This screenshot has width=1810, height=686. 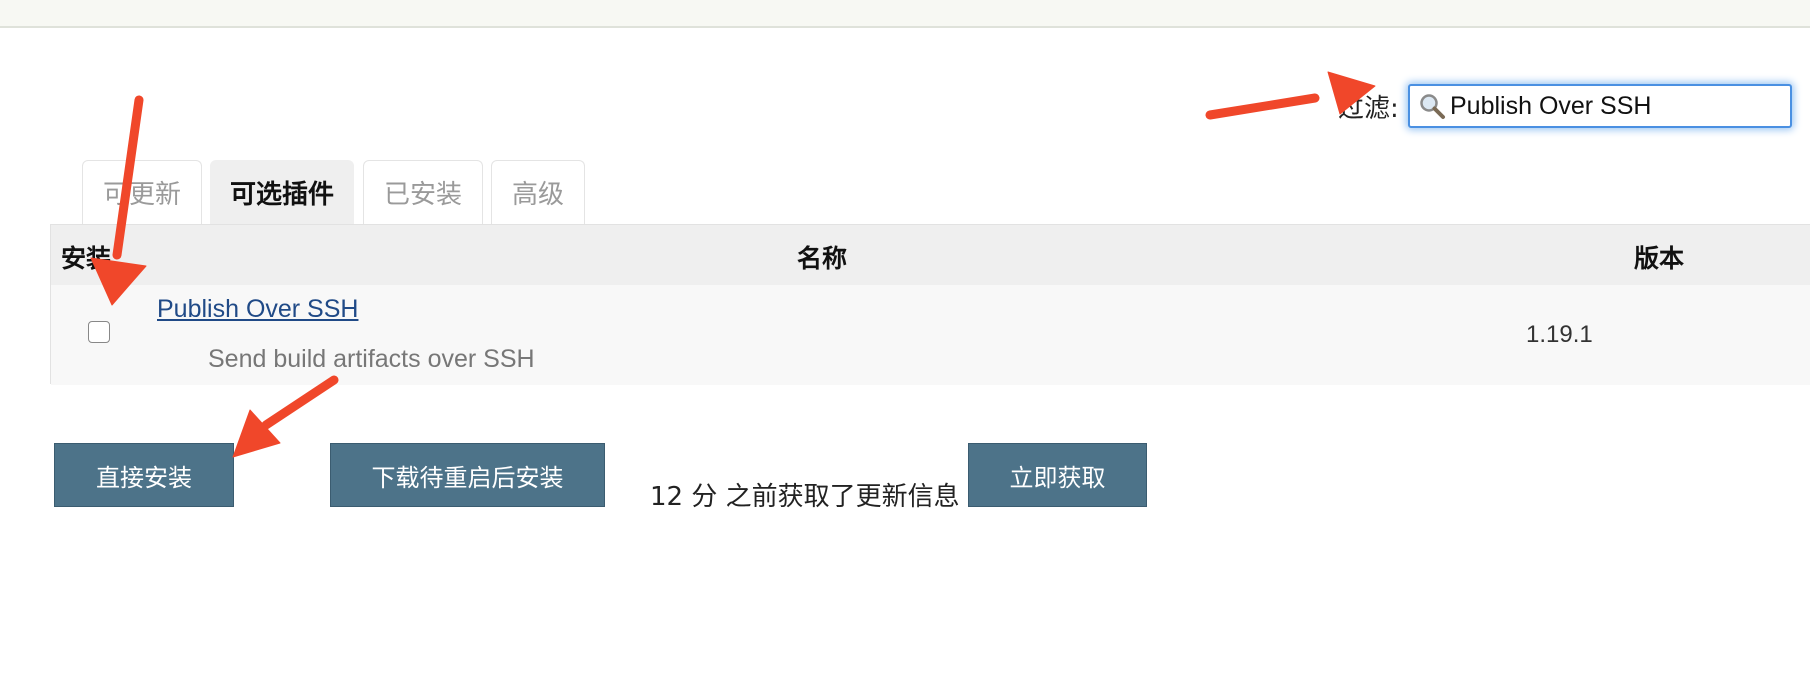 What do you see at coordinates (1615, 106) in the screenshot?
I see `filter-input` at bounding box center [1615, 106].